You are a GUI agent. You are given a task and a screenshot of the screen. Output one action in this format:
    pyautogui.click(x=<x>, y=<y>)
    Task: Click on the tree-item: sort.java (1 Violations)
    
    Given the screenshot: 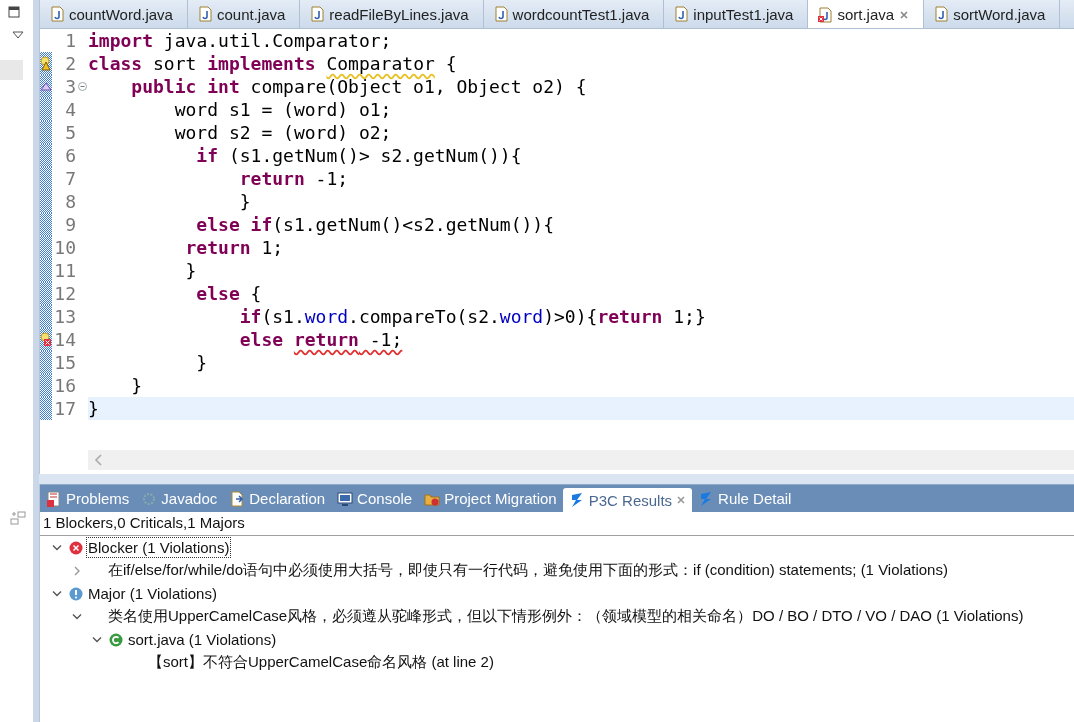 What is the action you would take?
    pyautogui.click(x=202, y=639)
    